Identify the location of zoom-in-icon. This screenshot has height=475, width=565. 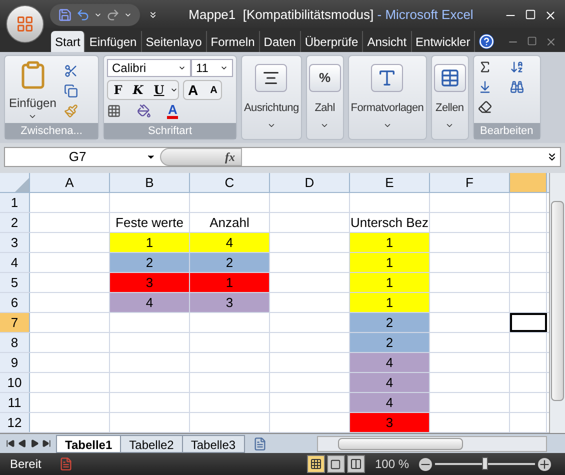
(544, 464).